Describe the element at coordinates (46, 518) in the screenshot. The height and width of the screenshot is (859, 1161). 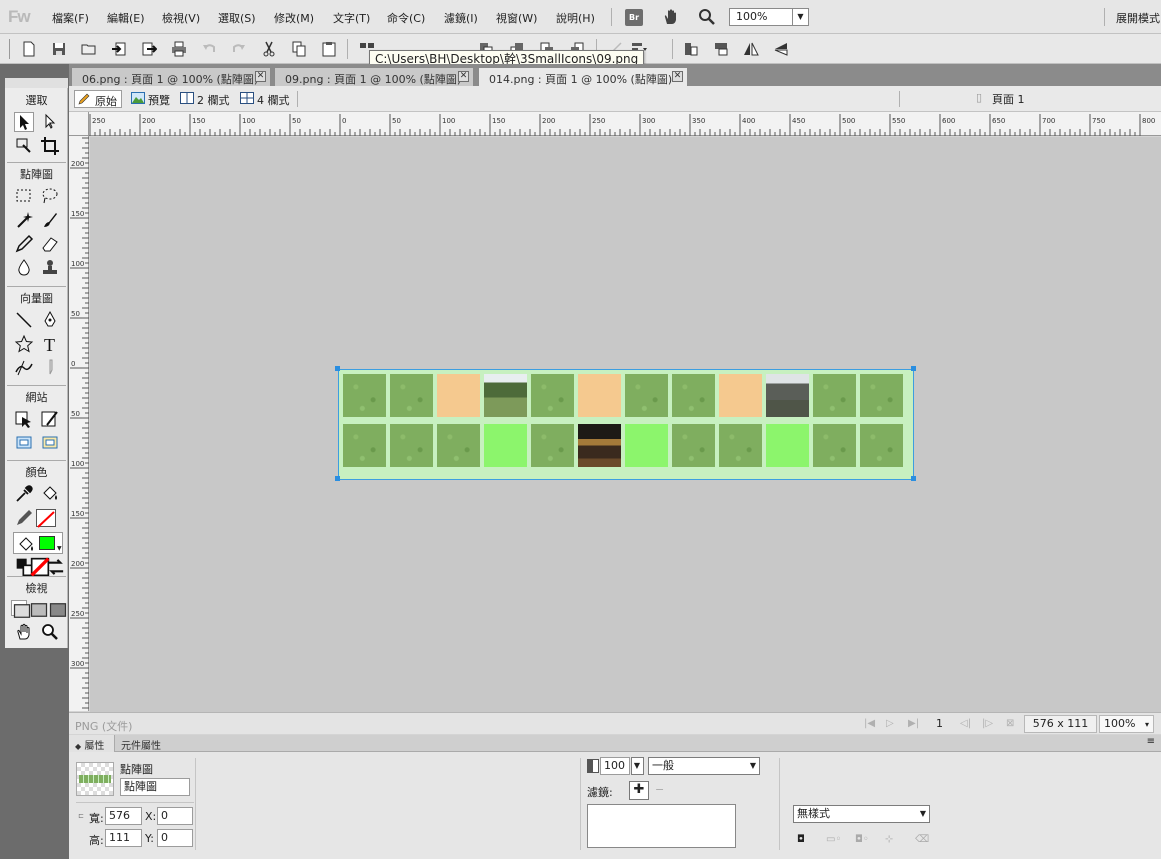
I see `stroke-color-swatch` at that location.